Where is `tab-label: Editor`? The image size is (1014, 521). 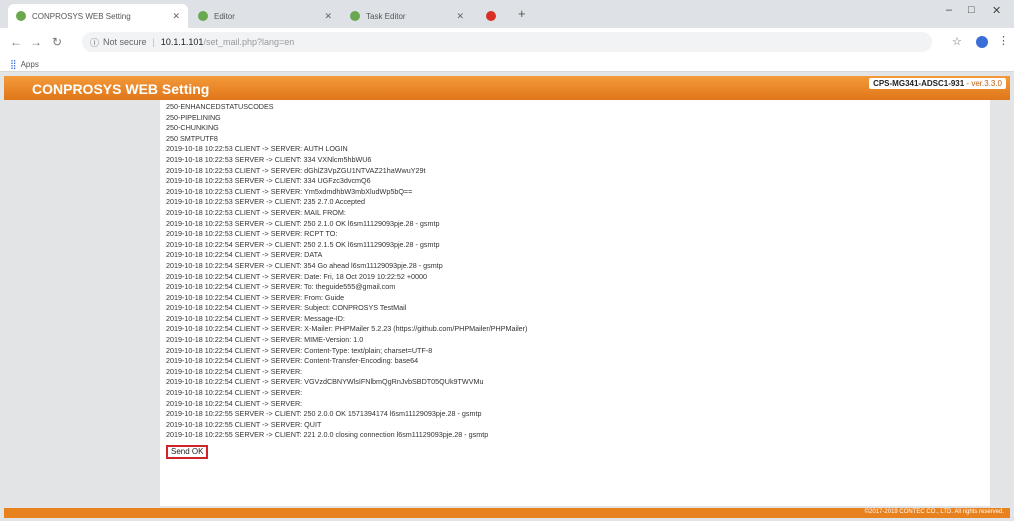 tab-label: Editor is located at coordinates (224, 16).